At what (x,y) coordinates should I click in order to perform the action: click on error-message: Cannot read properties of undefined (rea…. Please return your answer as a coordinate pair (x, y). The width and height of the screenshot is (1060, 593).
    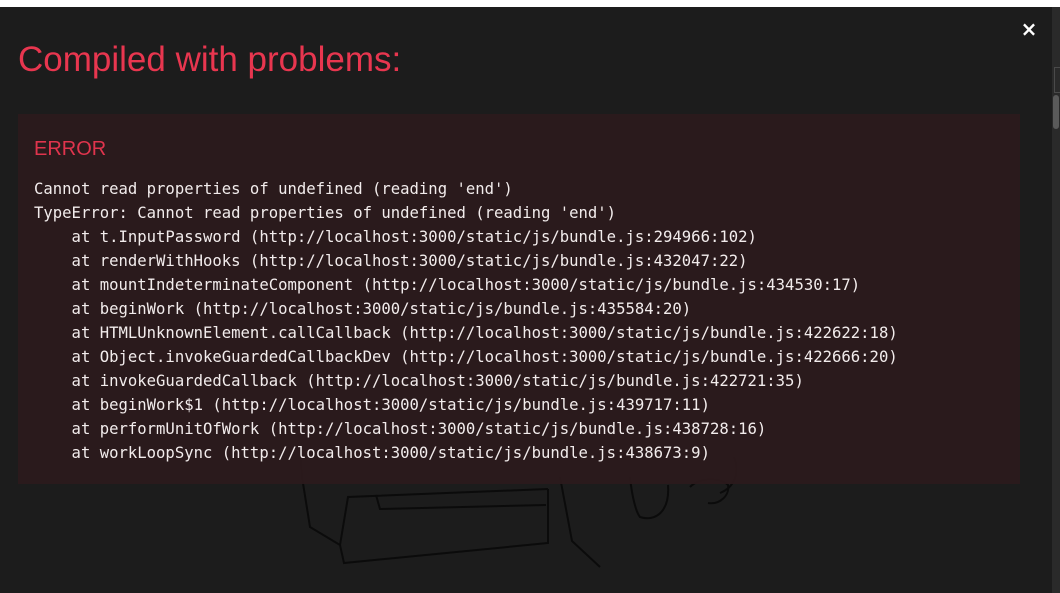
    Looking at the image, I should click on (273, 189).